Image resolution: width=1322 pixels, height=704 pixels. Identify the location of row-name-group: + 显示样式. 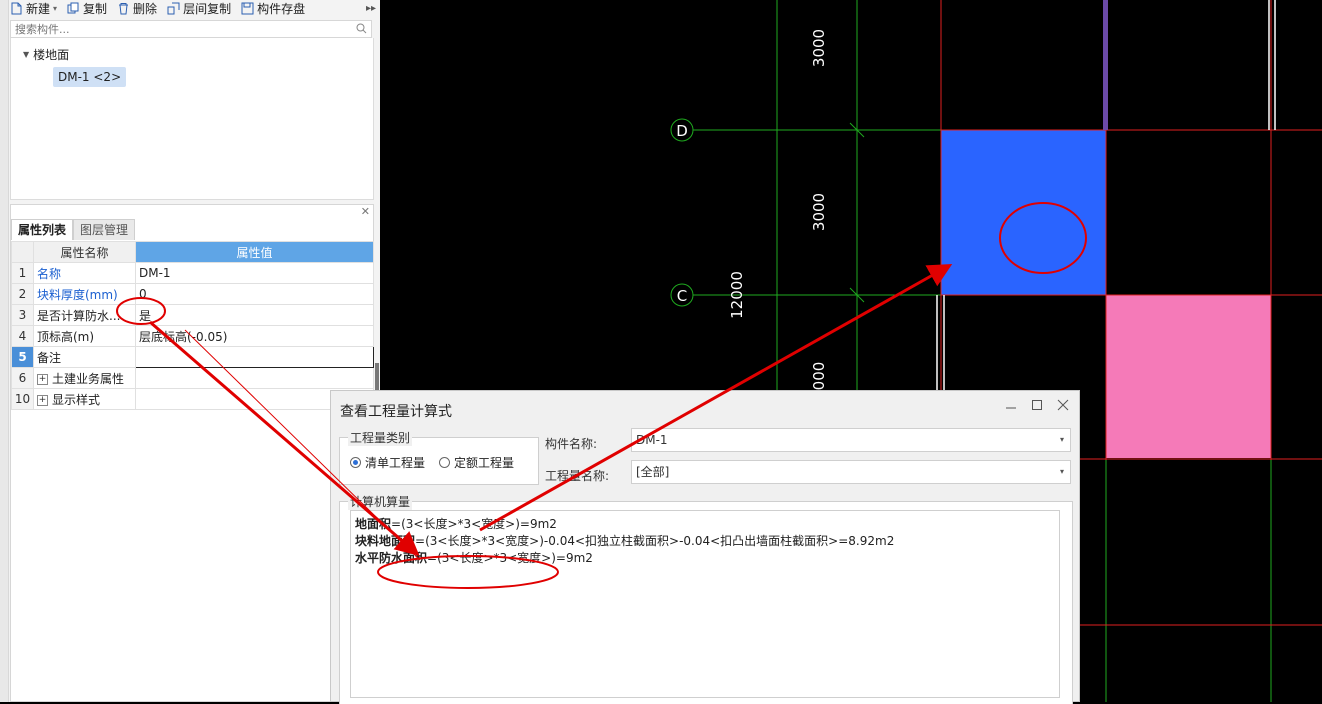
(84, 399).